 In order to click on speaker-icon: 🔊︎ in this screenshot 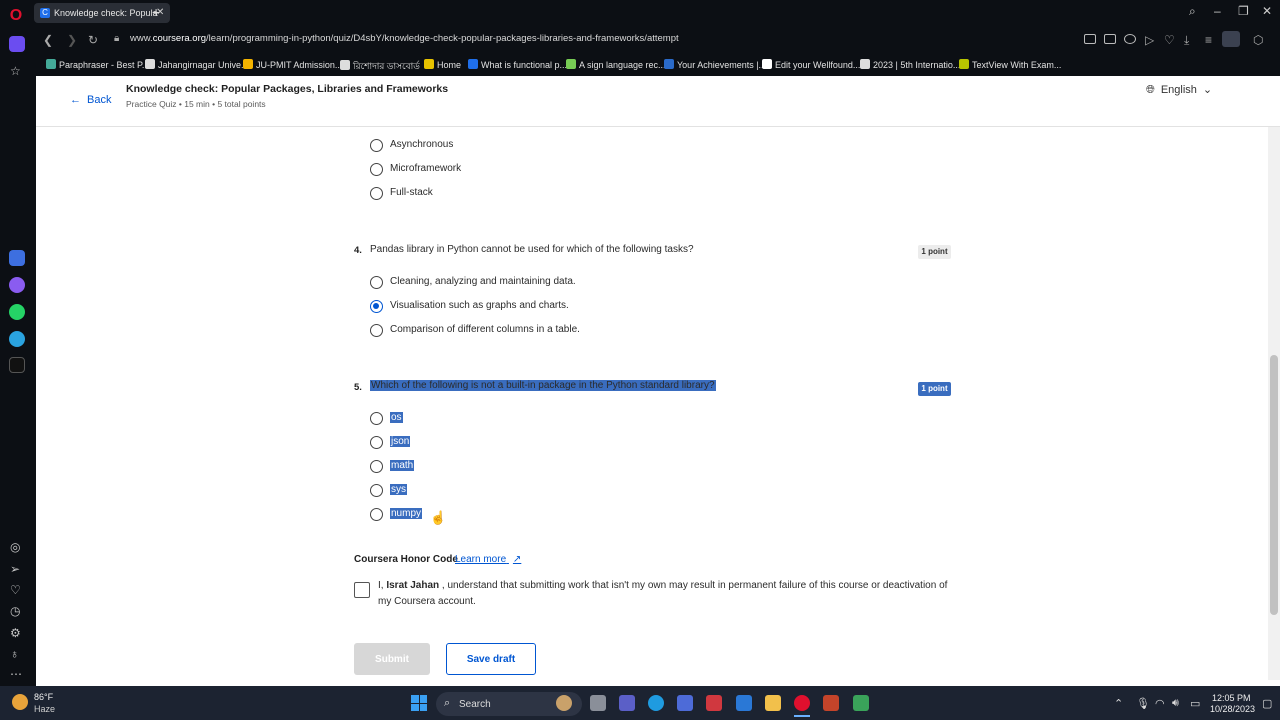, I will do `click(1175, 703)`.